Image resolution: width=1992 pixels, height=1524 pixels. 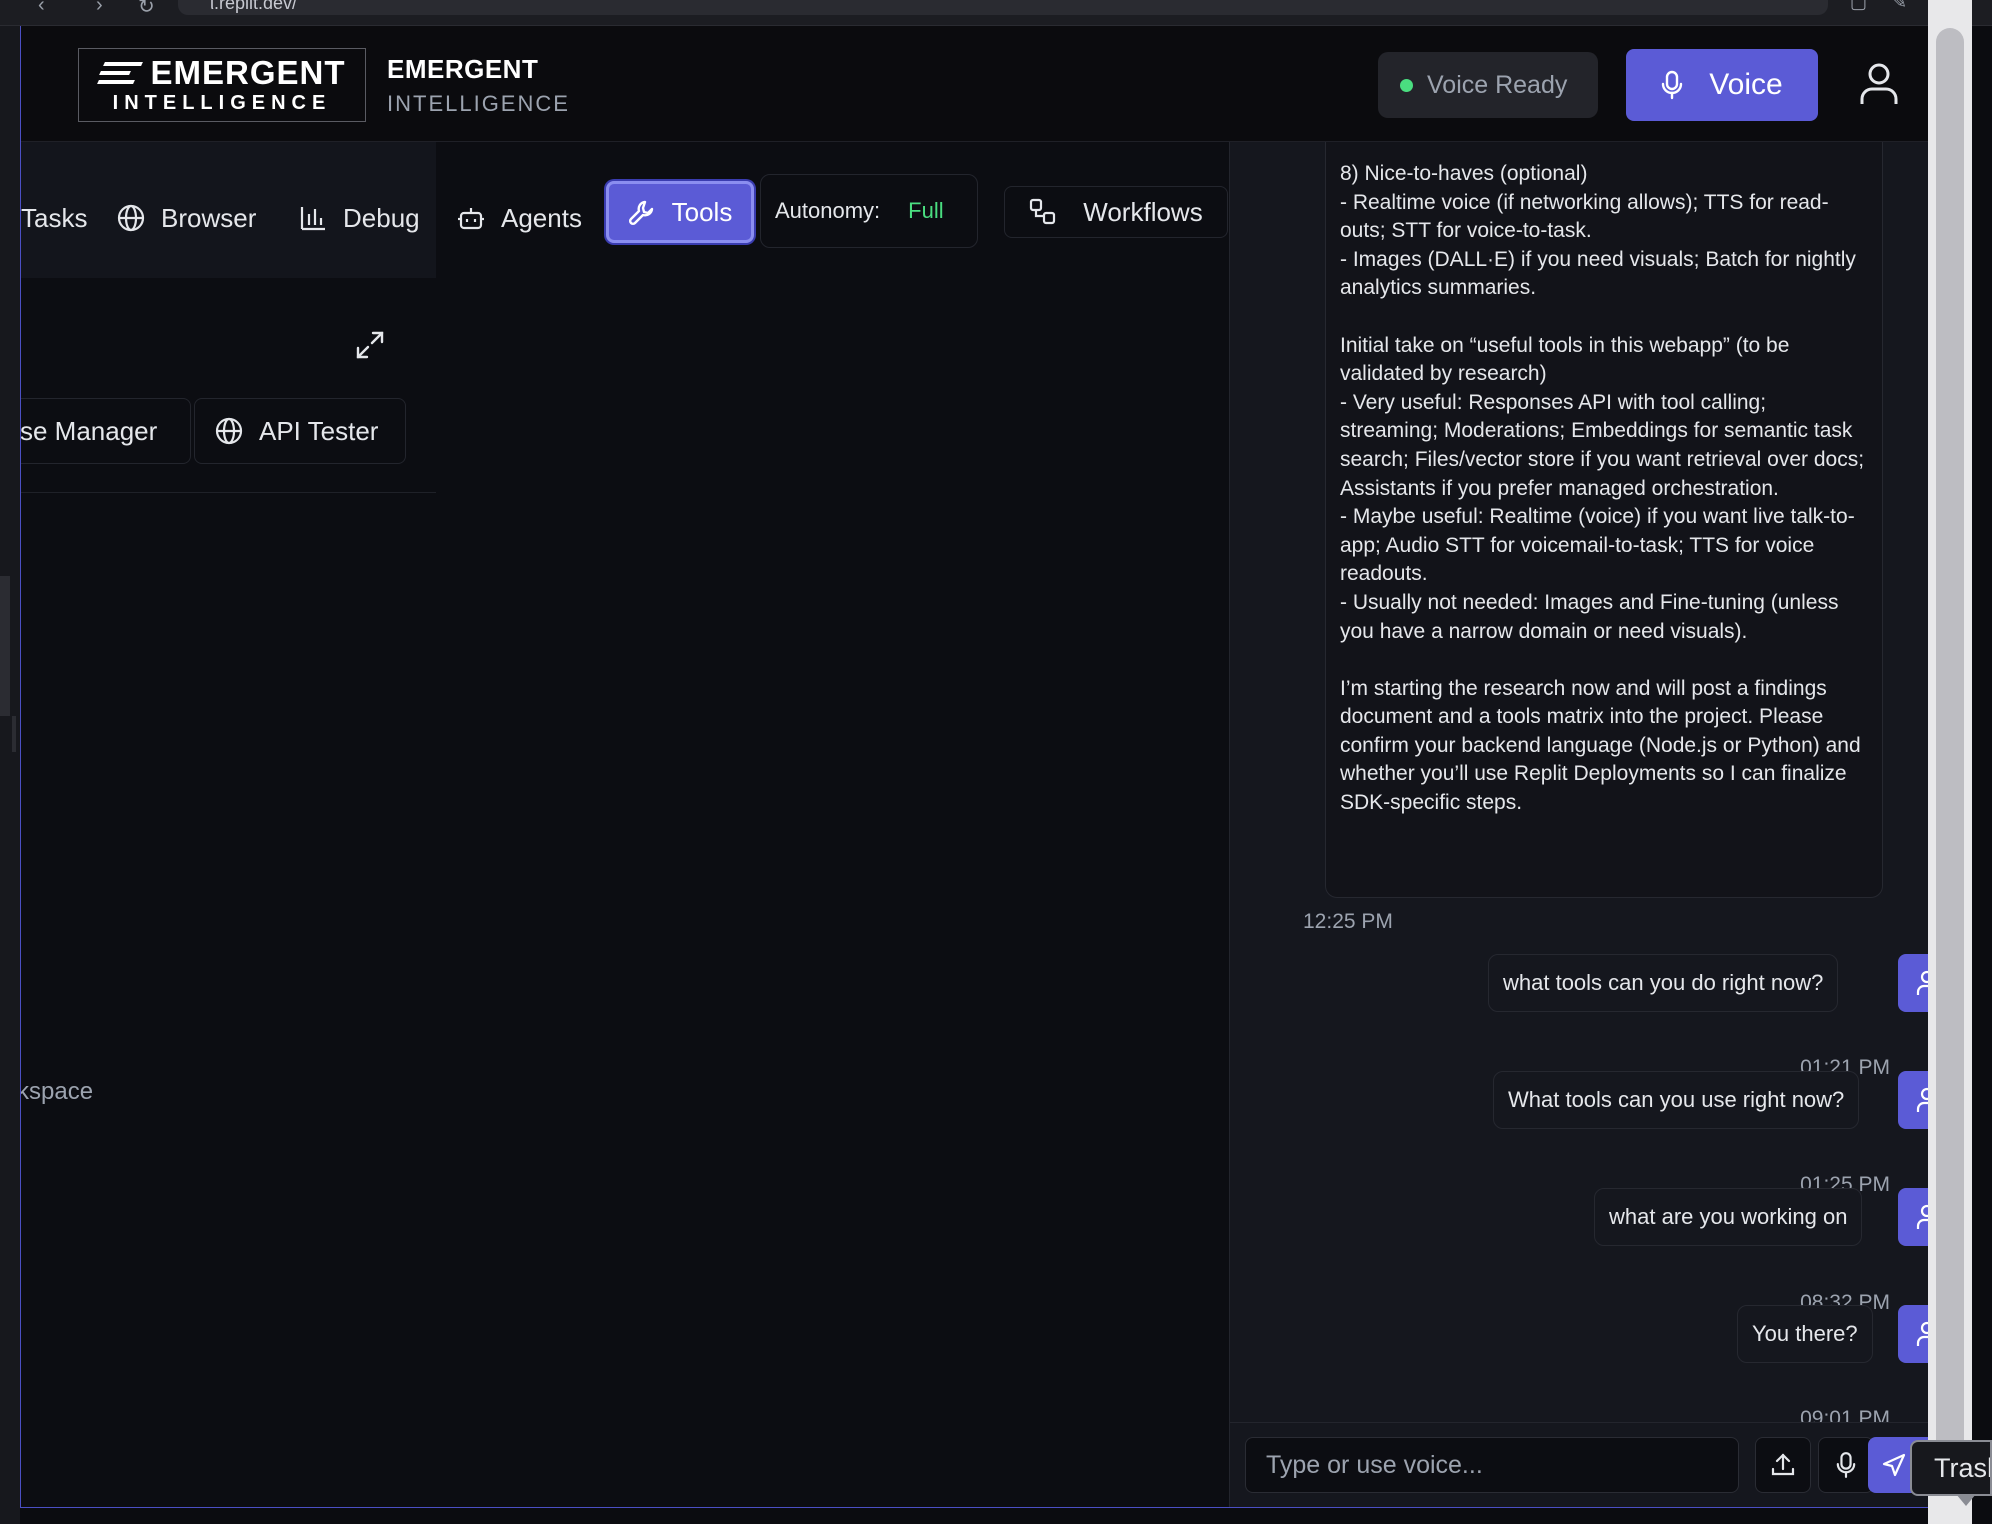 I want to click on tab-tasks: Tasks, so click(x=54, y=218).